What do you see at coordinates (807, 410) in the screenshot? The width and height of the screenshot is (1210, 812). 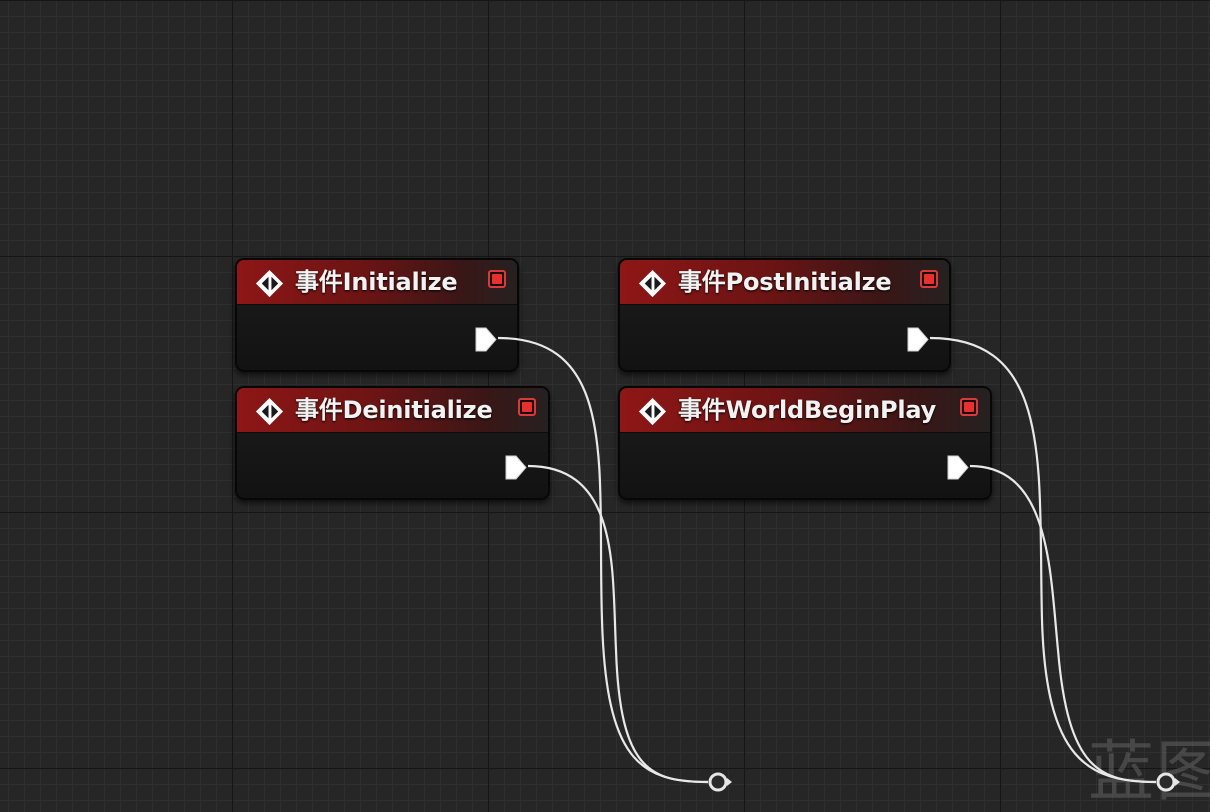 I see `node-title: 事件WorldBeginPlay` at bounding box center [807, 410].